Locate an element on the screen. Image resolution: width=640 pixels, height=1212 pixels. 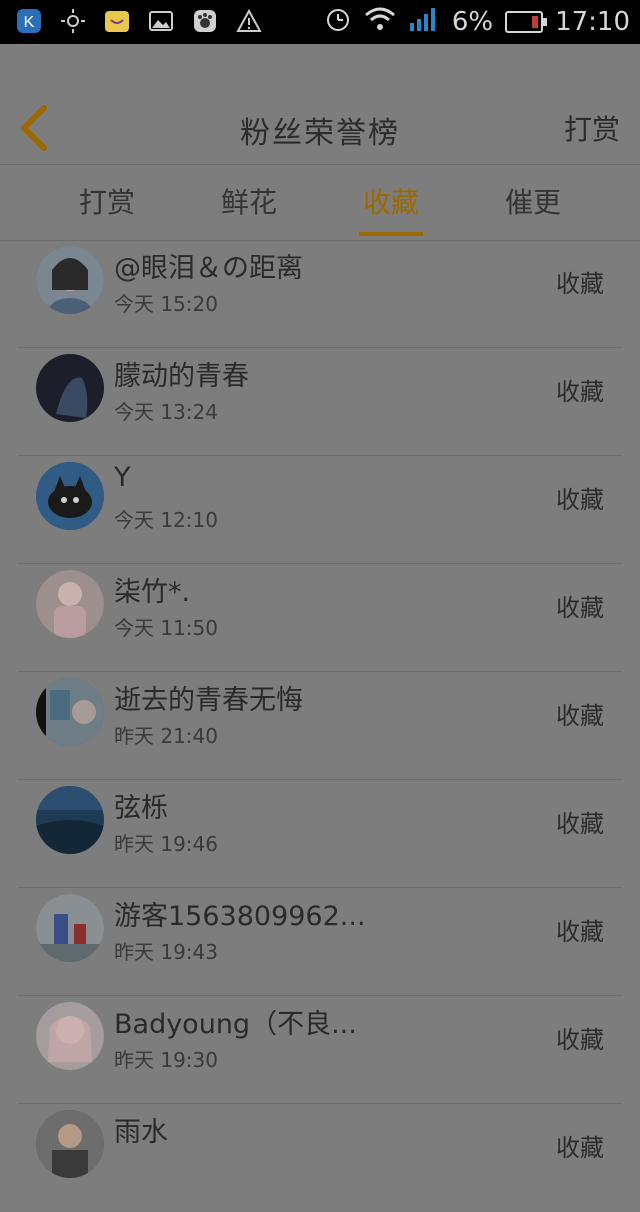
tab-label: 打赏 is located at coordinates (106, 202).